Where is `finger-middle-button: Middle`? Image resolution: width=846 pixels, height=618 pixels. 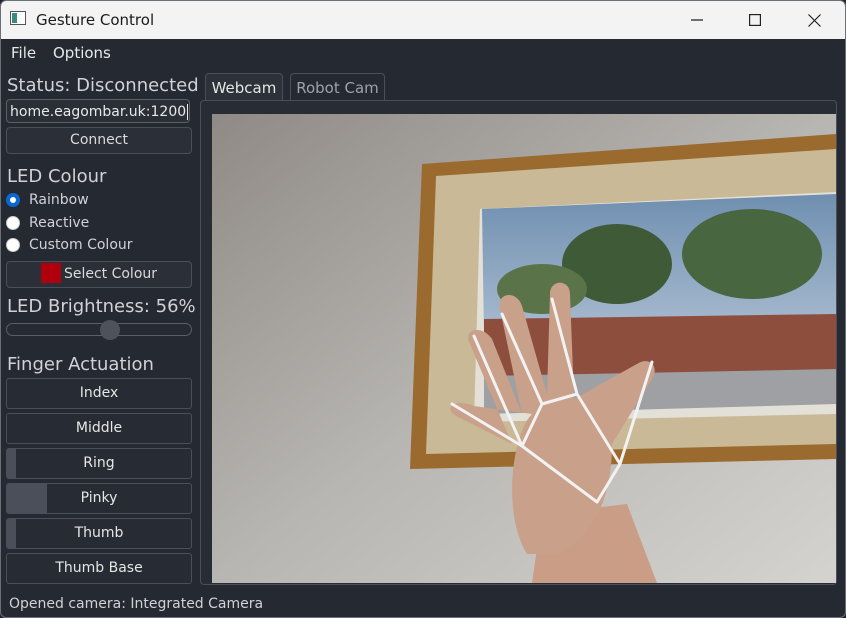
finger-middle-button: Middle is located at coordinates (99, 428).